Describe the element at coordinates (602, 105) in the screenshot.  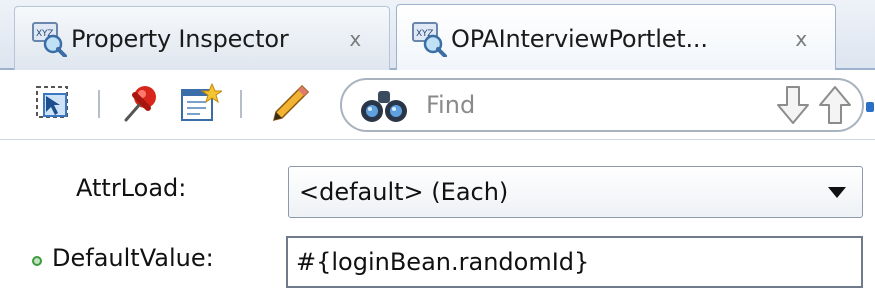
I see `find-field: Find` at that location.